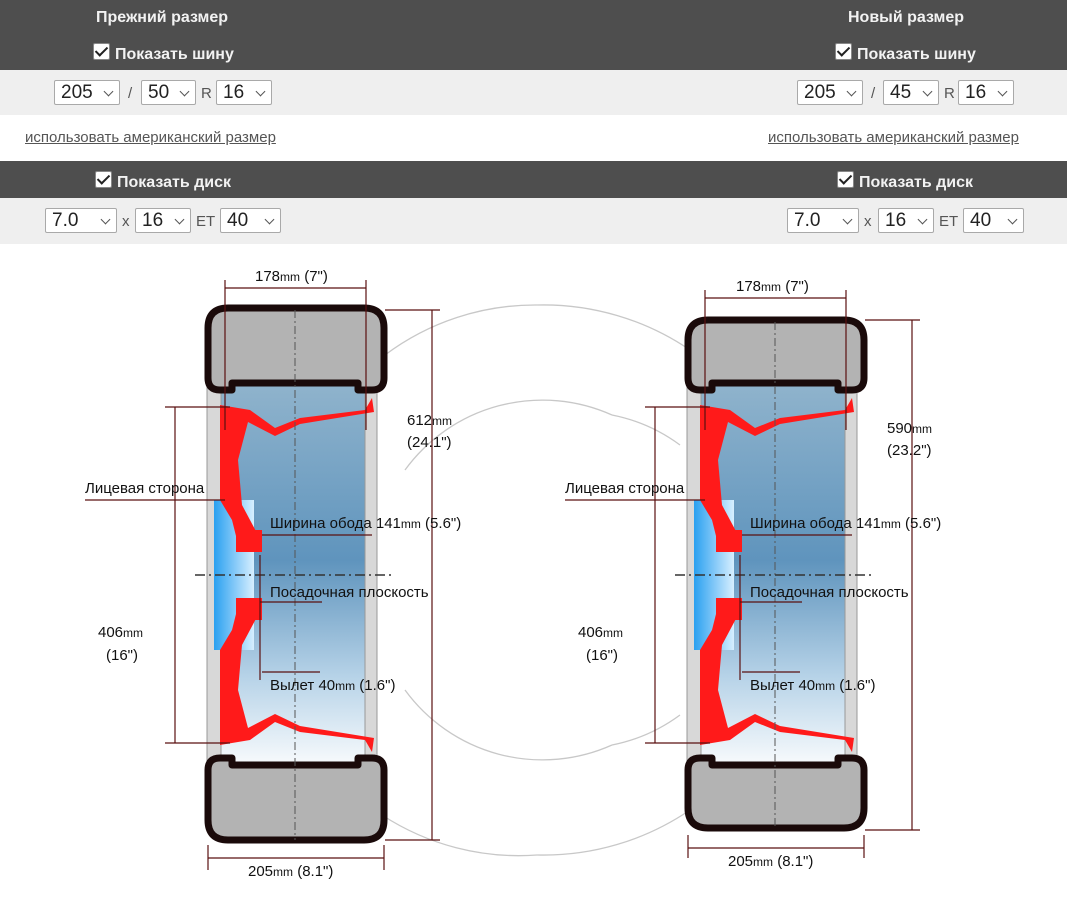 The height and width of the screenshot is (901, 1067). Describe the element at coordinates (906, 17) in the screenshot. I see `new-size-title: Новый размер` at that location.